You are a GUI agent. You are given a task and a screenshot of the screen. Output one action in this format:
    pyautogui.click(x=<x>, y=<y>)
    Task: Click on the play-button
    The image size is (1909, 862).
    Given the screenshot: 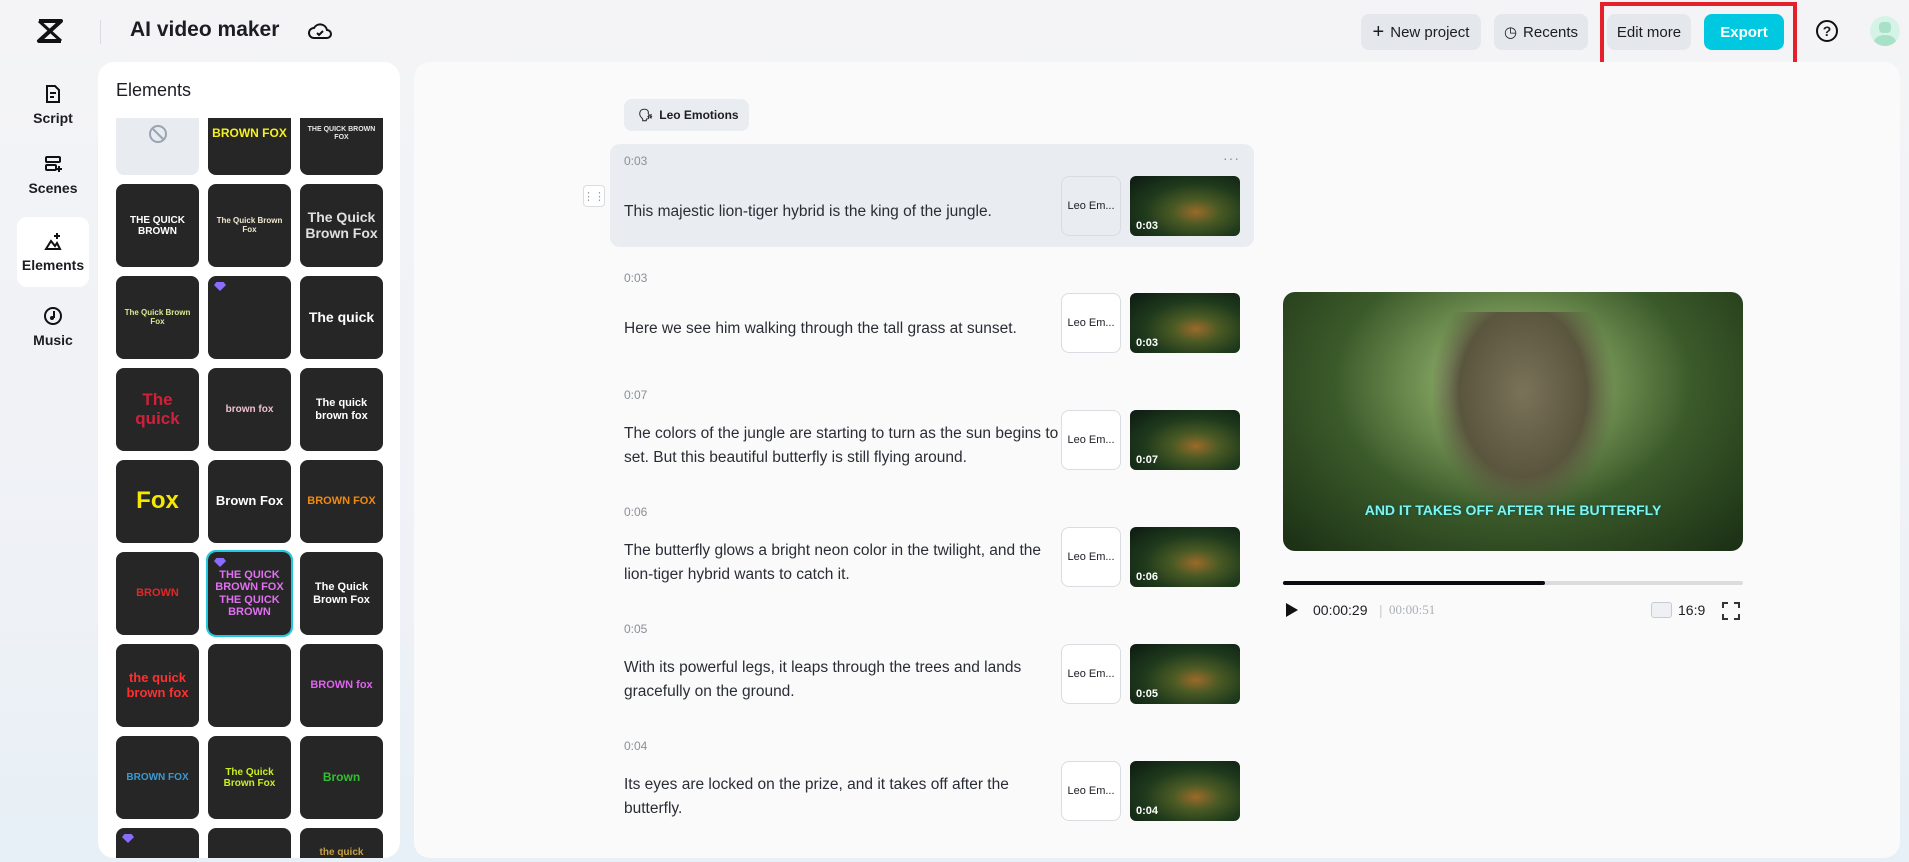 What is the action you would take?
    pyautogui.click(x=1292, y=610)
    